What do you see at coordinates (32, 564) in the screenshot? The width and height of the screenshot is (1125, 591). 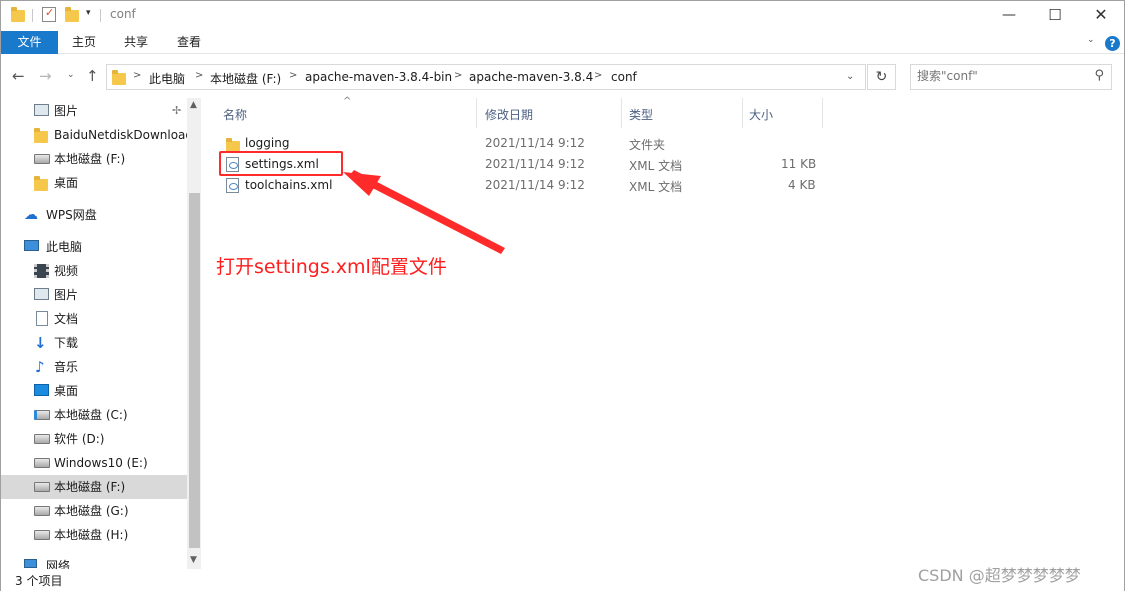 I see `network-icon` at bounding box center [32, 564].